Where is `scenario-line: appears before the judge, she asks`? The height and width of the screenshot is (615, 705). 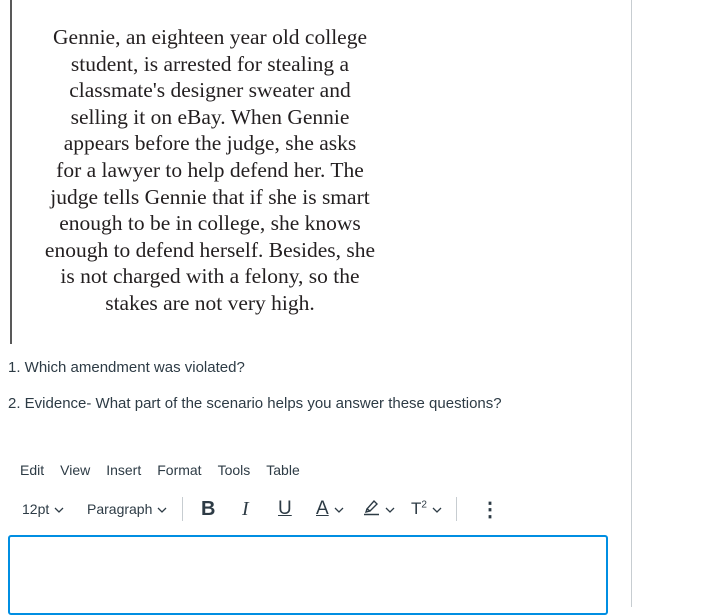
scenario-line: appears before the judge, she asks is located at coordinates (210, 143).